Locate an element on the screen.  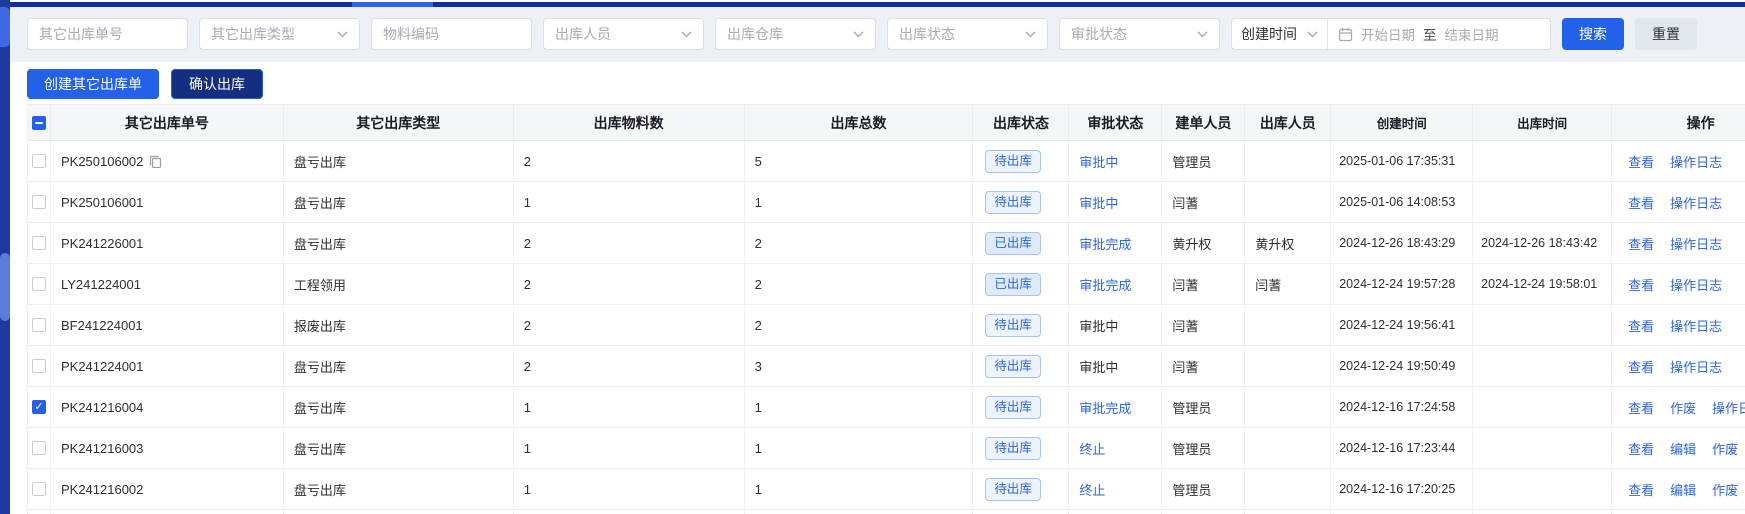
filter-select: 出库仓库 is located at coordinates (795, 34).